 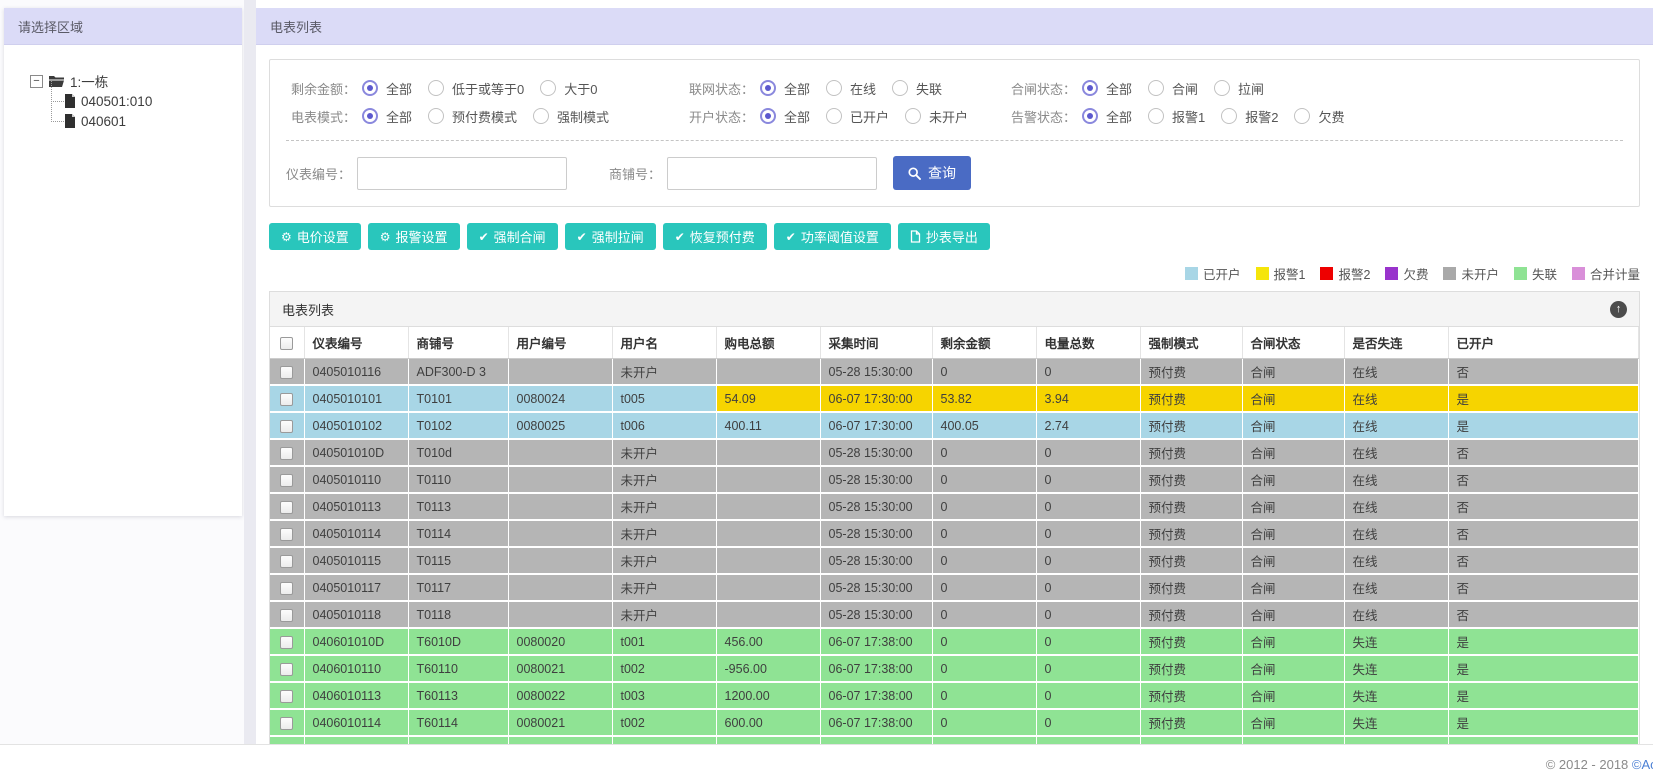 I want to click on copyright-link: ©Acr, so click(x=1642, y=764).